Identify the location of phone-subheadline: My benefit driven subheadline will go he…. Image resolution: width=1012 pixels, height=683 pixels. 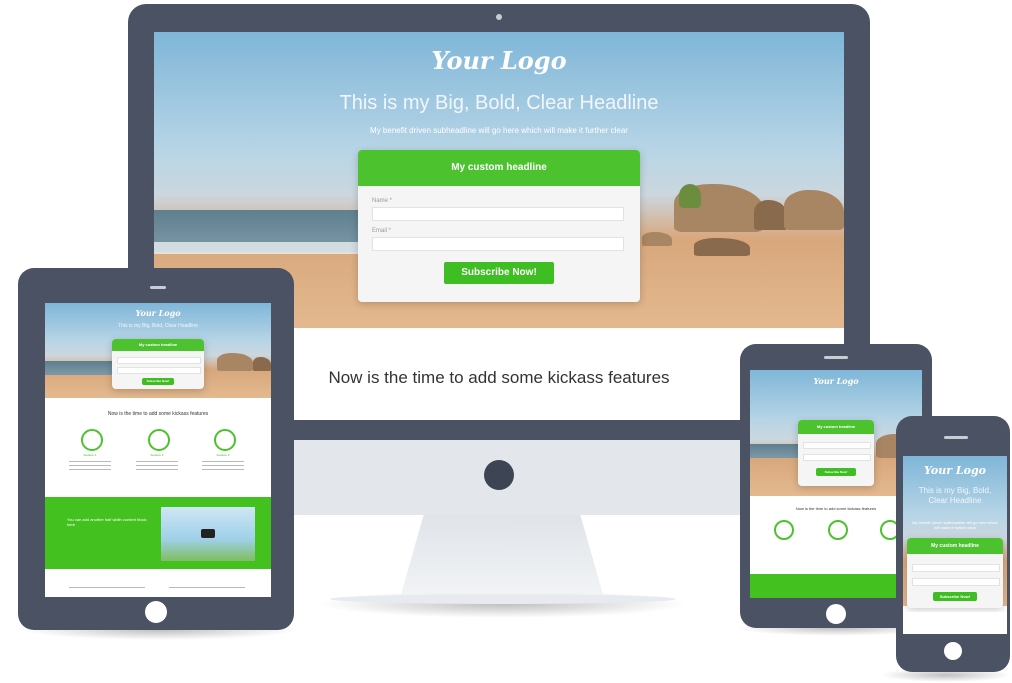
(955, 525).